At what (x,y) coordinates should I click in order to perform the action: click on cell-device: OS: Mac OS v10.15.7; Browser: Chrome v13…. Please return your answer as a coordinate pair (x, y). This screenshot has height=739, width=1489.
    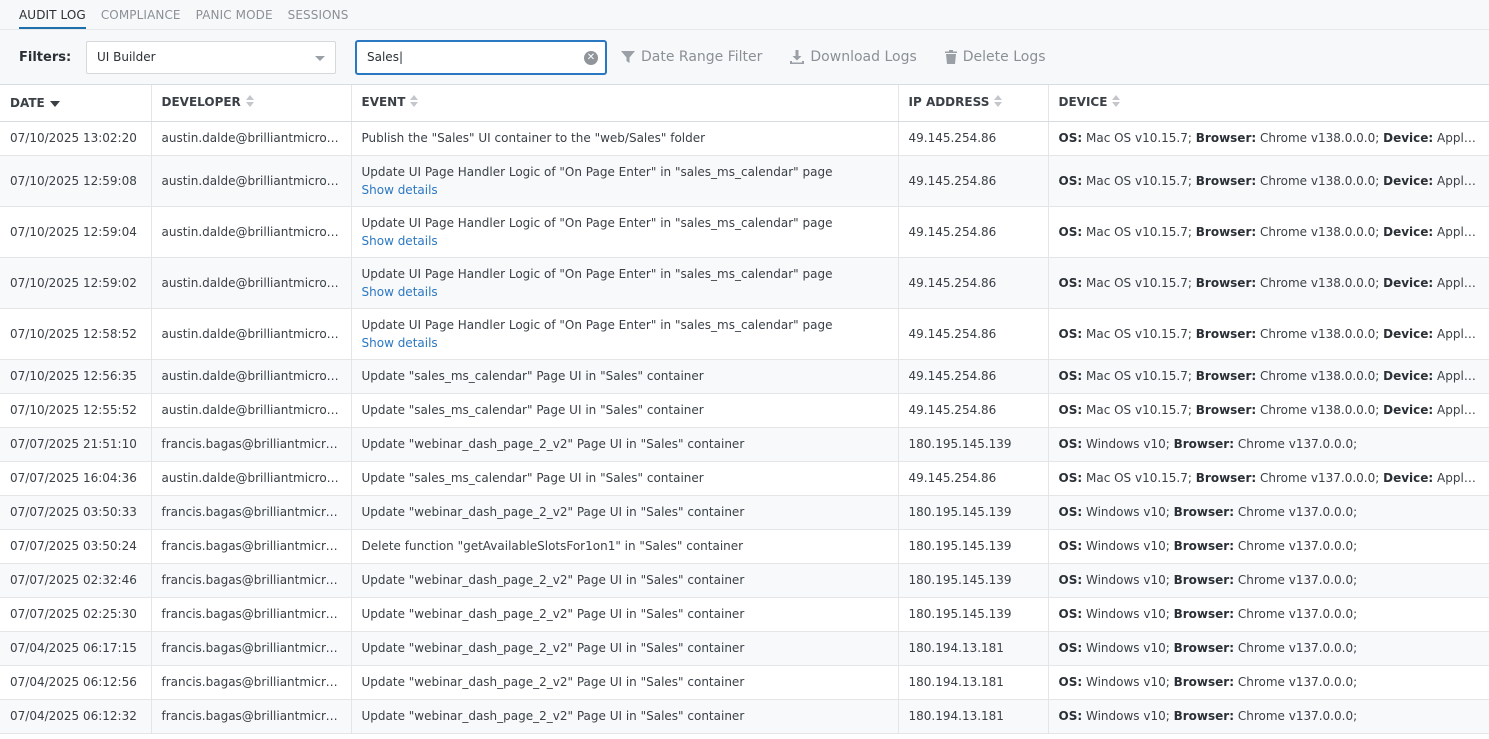
    Looking at the image, I should click on (1268, 410).